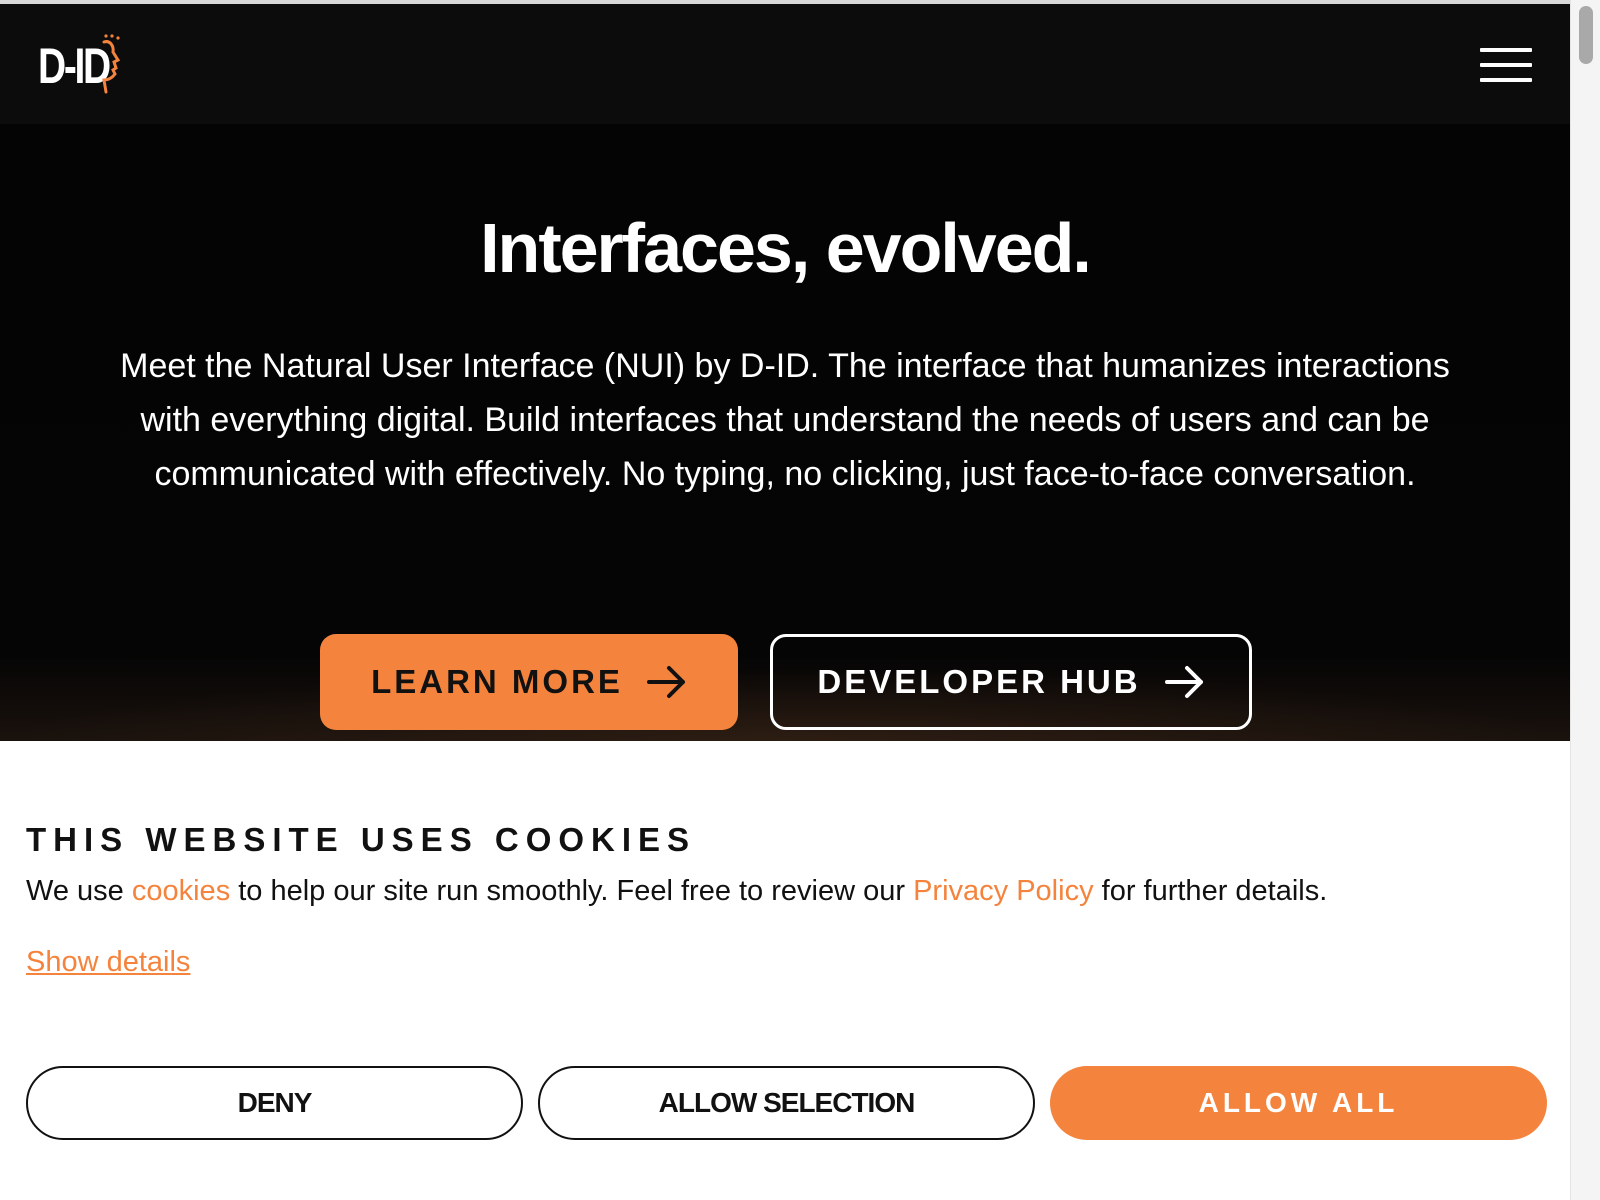 This screenshot has height=1200, width=1600. I want to click on developer-hub-button: DEVELOPER HUB, so click(1011, 682).